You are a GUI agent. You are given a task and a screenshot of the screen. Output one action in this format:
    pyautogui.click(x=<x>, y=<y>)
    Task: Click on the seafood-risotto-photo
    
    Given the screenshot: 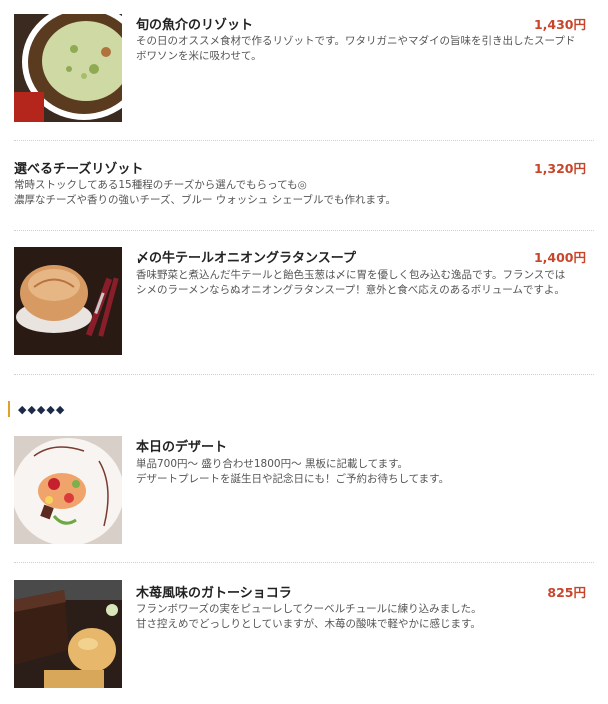 What is the action you would take?
    pyautogui.click(x=68, y=68)
    